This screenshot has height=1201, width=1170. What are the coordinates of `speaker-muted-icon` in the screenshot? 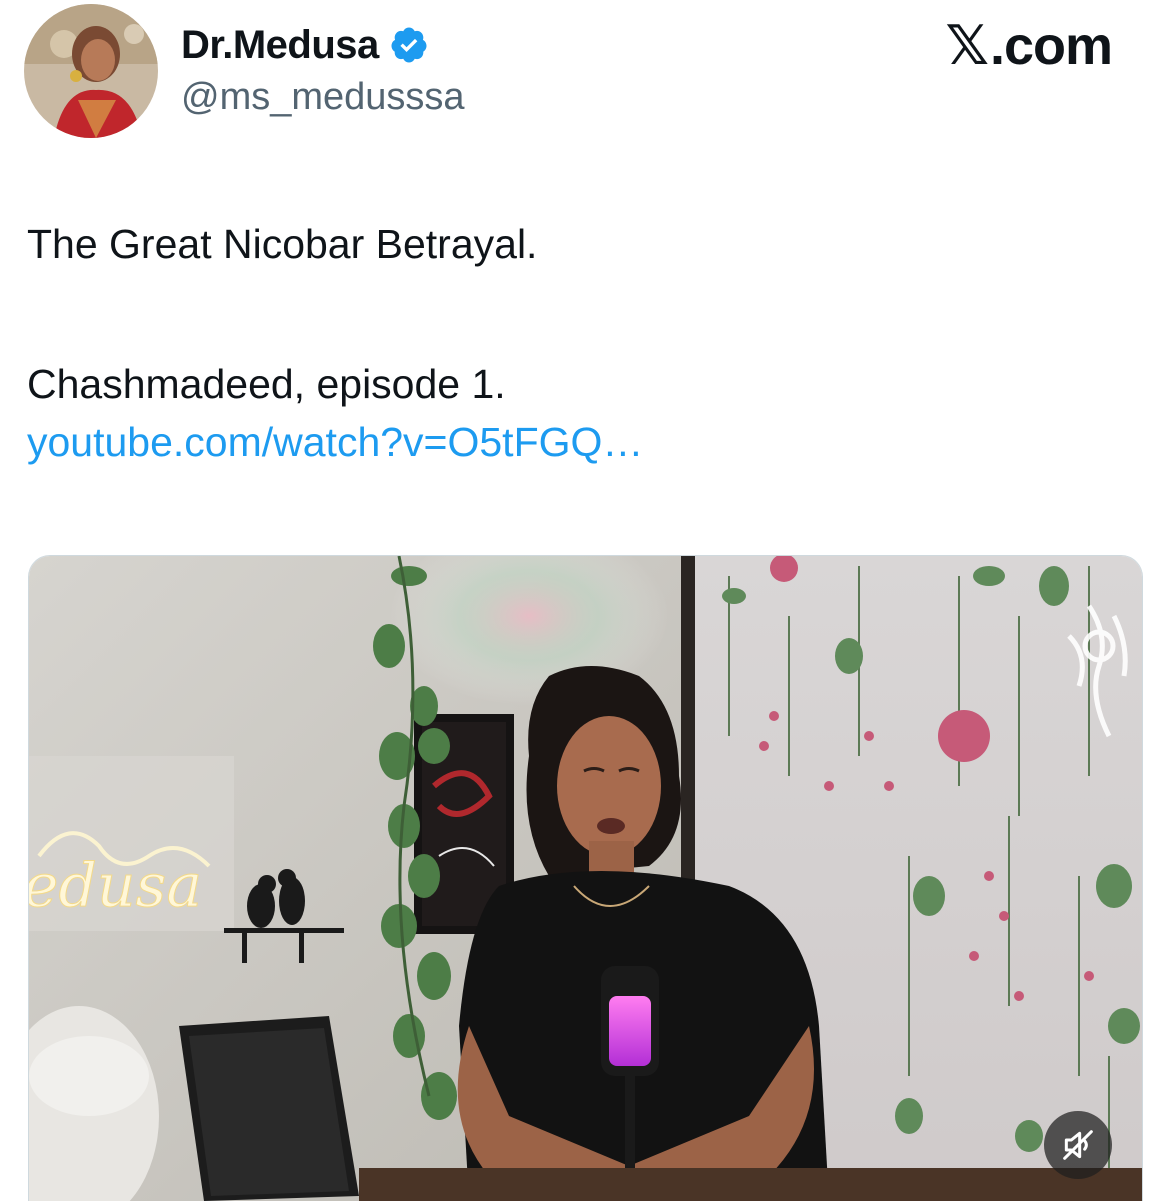 It's located at (1078, 1145).